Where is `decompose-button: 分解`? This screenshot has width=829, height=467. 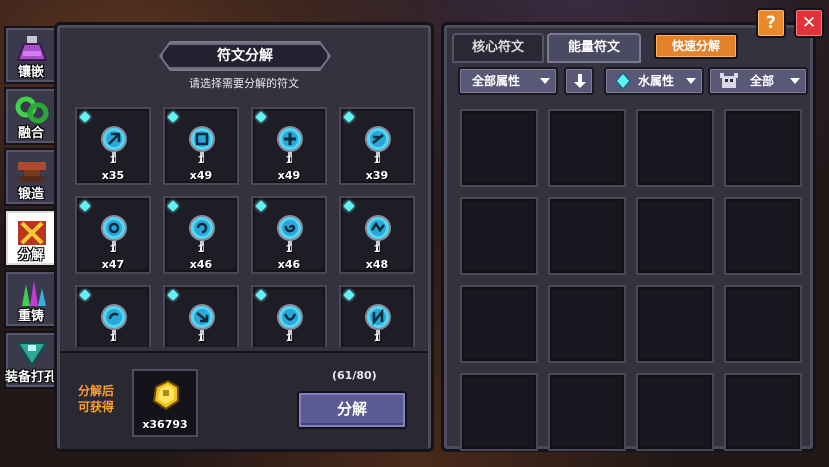
decompose-button: 分解 is located at coordinates (352, 410).